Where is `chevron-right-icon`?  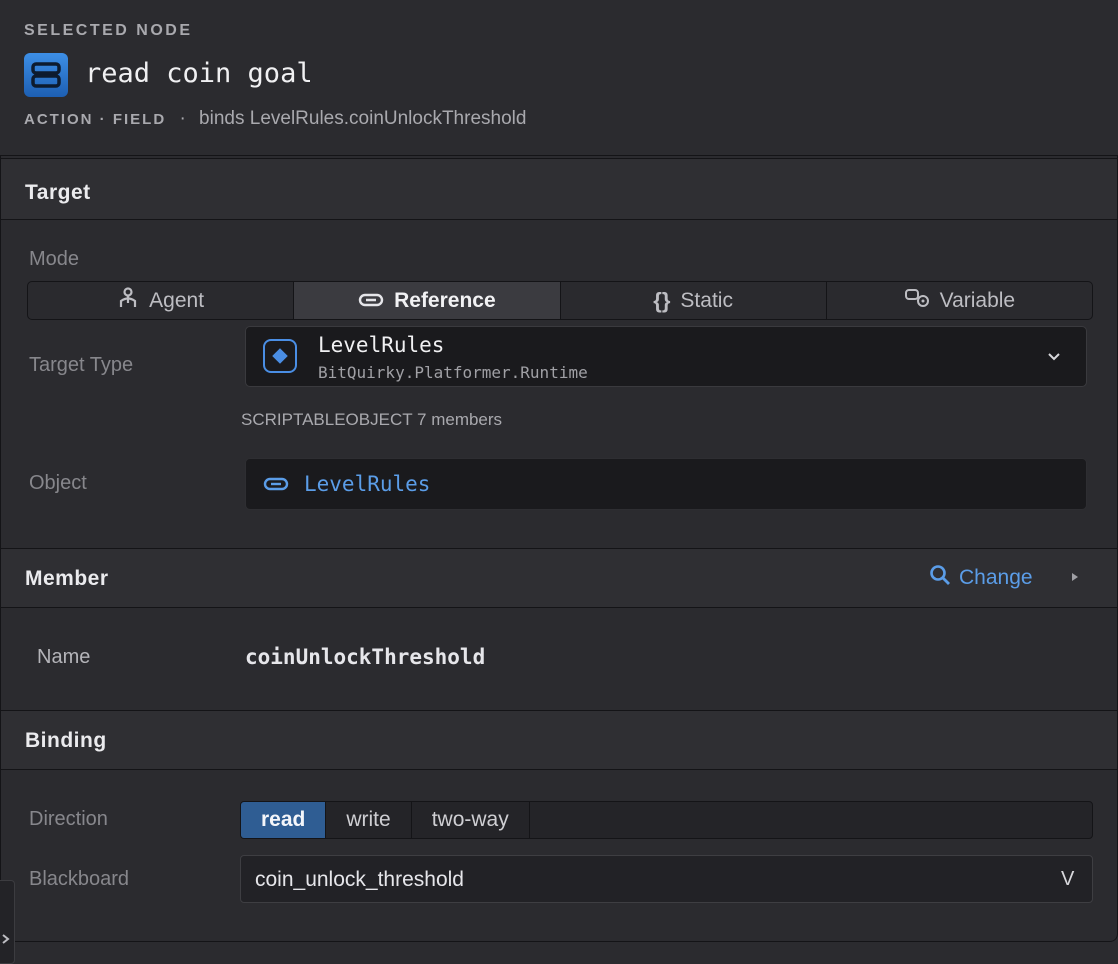
chevron-right-icon is located at coordinates (6, 939).